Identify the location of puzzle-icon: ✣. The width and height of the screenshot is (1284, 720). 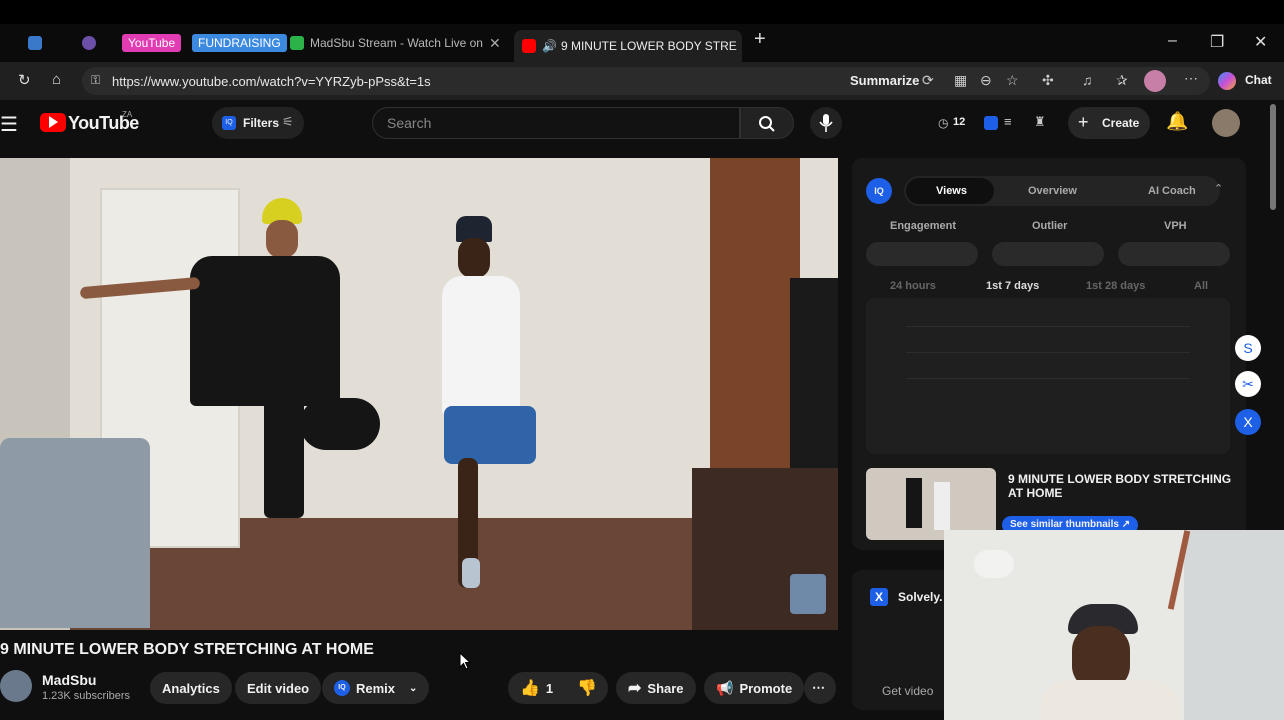
(1048, 80).